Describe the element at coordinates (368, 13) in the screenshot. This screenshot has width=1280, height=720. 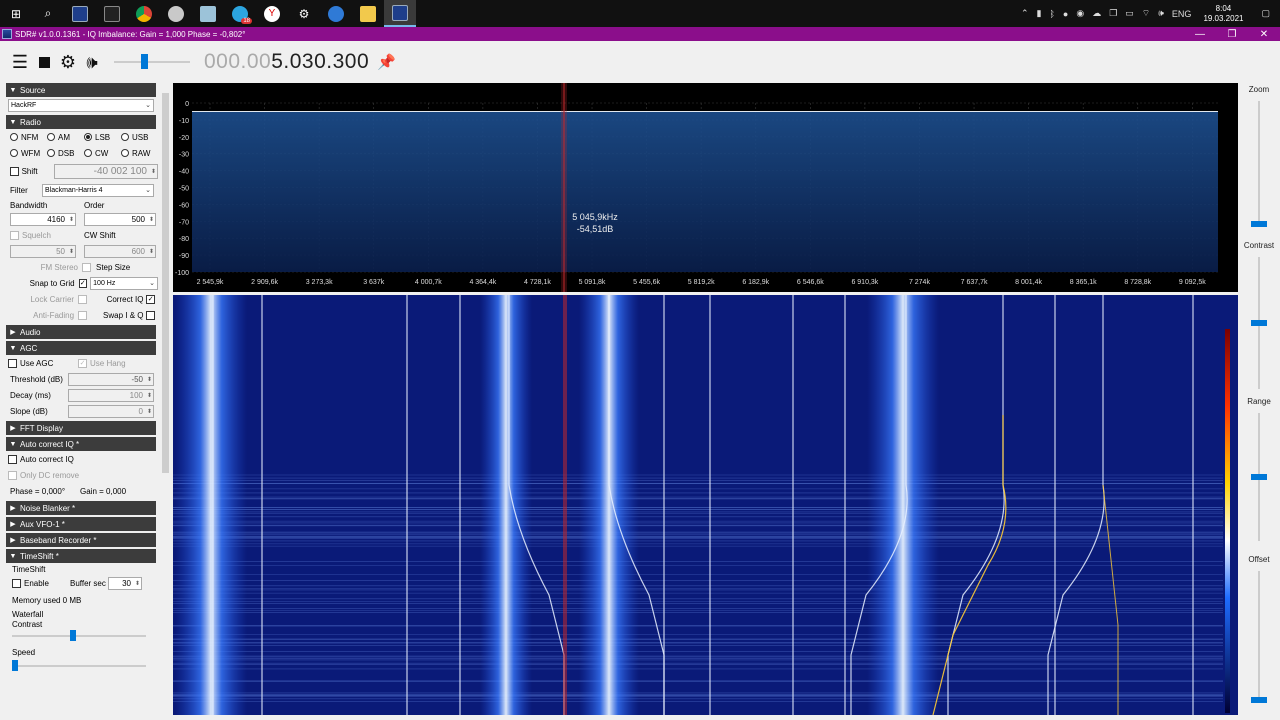
I see `folder-icon` at that location.